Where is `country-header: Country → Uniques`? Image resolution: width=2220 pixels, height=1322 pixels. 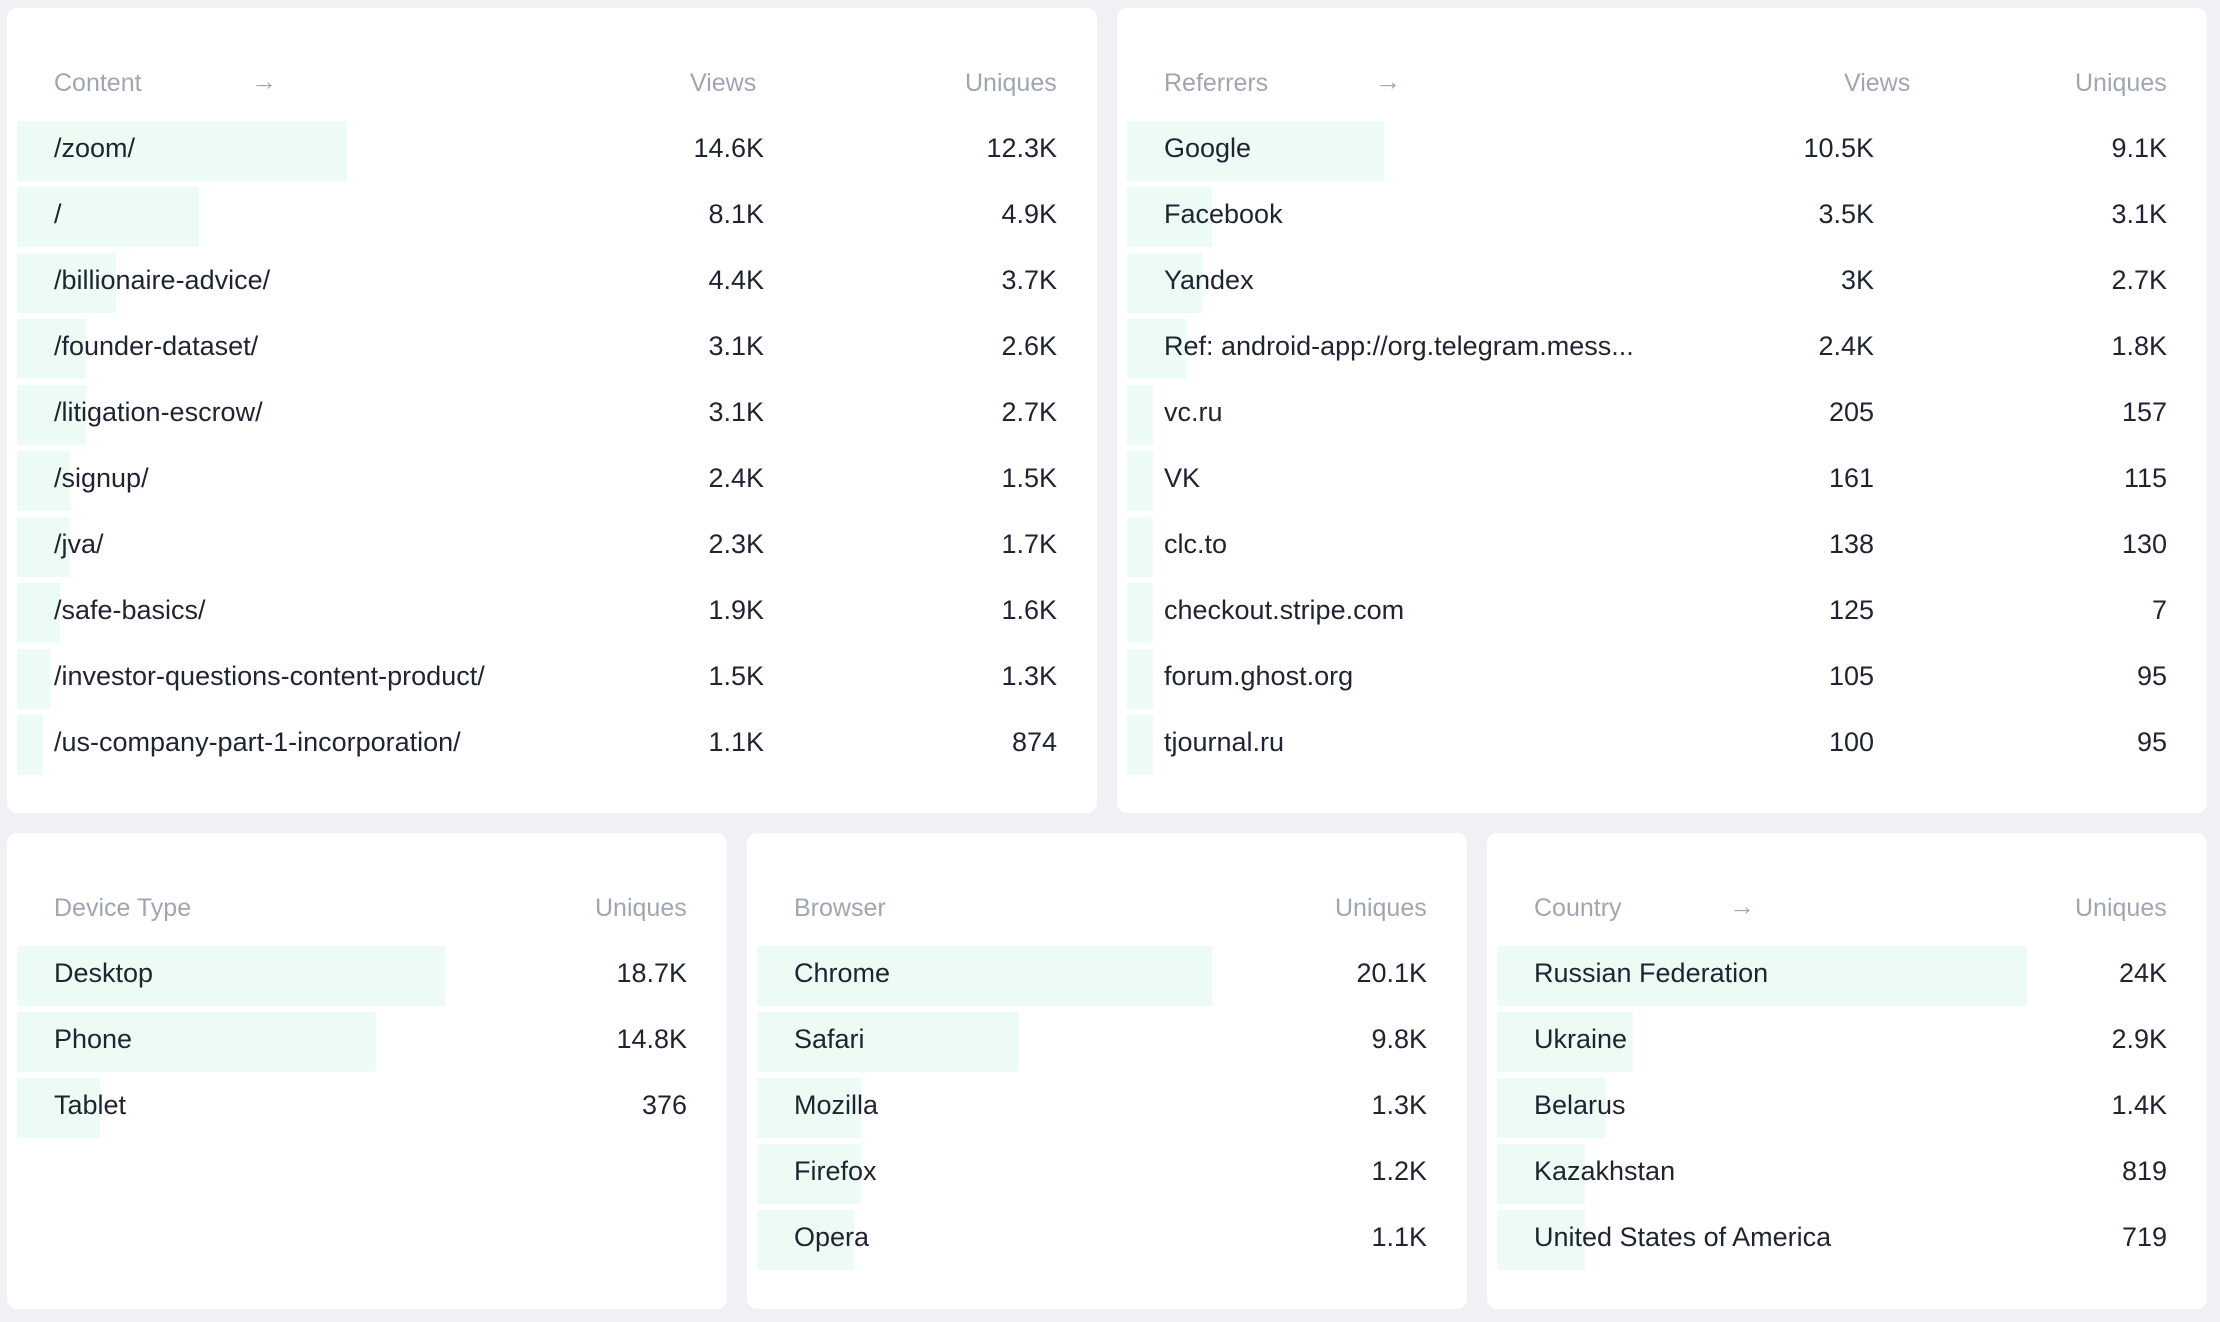
country-header: Country → Uniques is located at coordinates (1832, 910).